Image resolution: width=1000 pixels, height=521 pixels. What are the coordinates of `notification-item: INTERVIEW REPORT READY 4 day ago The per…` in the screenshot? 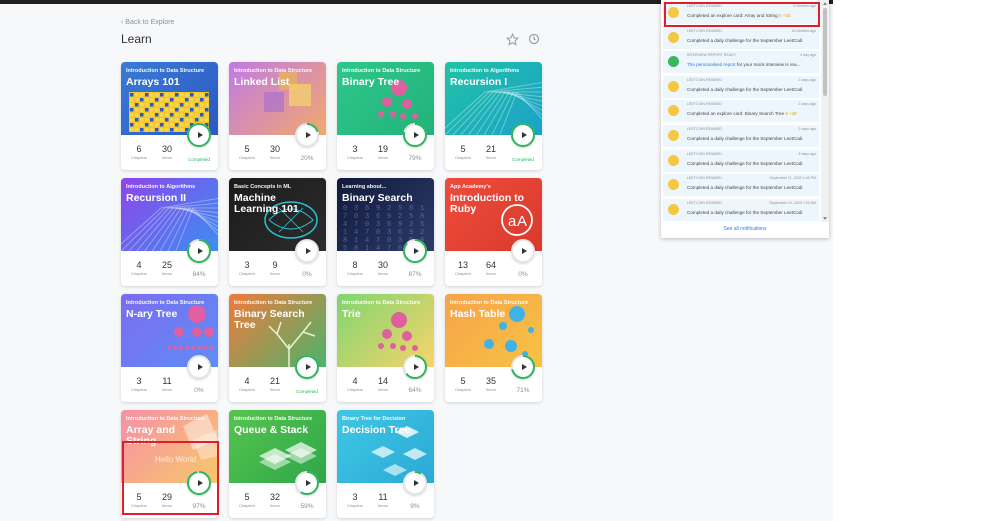 It's located at (741, 63).